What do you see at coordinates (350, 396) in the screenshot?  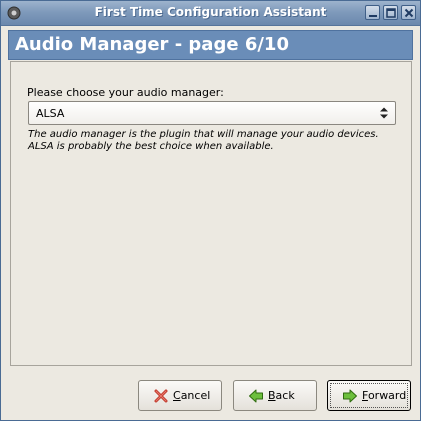 I see `forward-arrow-icon` at bounding box center [350, 396].